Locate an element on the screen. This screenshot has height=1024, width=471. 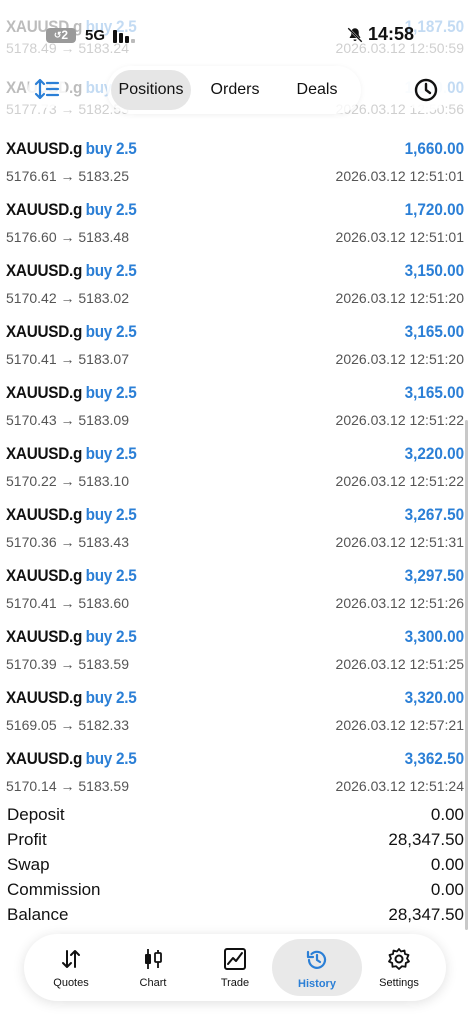
trade-prices: 5170.42 → 5183.02 is located at coordinates (67, 298).